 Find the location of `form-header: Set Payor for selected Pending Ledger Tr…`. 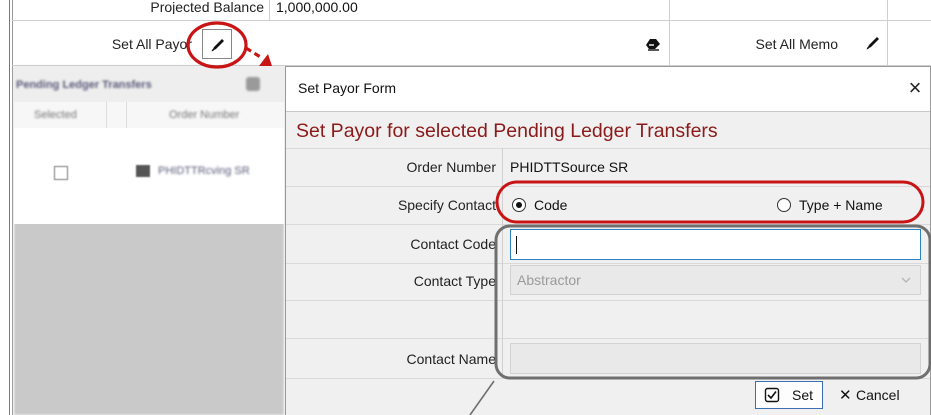

form-header: Set Payor for selected Pending Ledger Tr… is located at coordinates (507, 131).